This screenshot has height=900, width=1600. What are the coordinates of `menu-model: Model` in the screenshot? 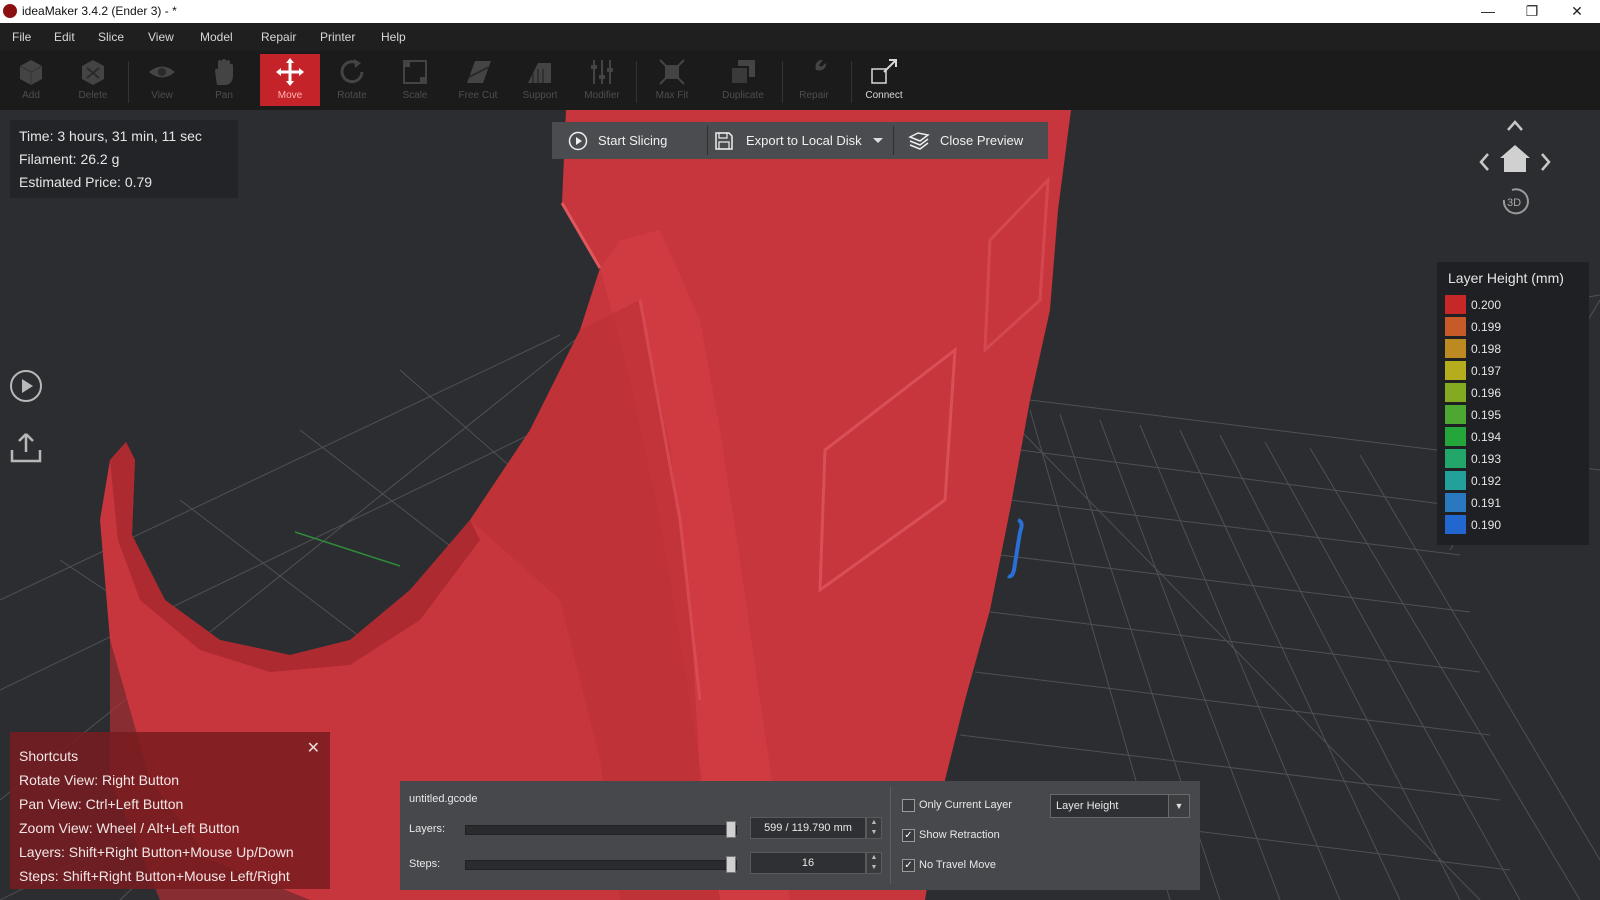 It's located at (216, 37).